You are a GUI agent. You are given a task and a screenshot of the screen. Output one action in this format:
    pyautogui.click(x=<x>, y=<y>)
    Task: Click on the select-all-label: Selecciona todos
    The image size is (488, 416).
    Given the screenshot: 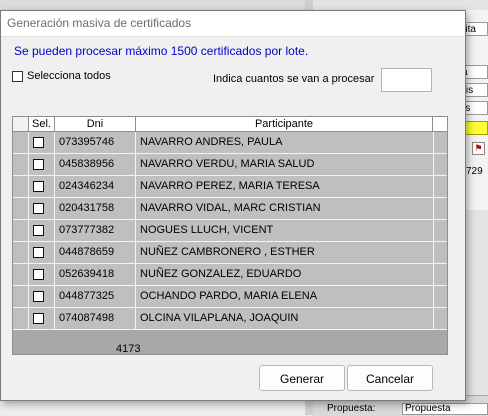 What is the action you would take?
    pyautogui.click(x=69, y=76)
    